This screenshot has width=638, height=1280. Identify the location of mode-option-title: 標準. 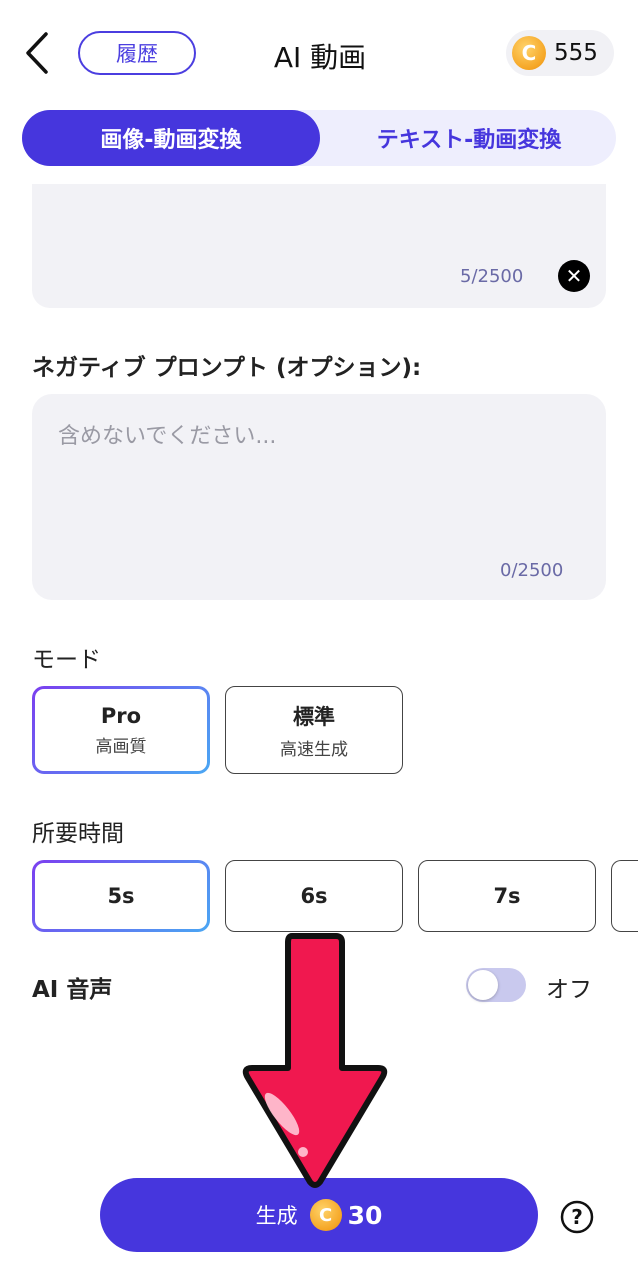
(314, 716).